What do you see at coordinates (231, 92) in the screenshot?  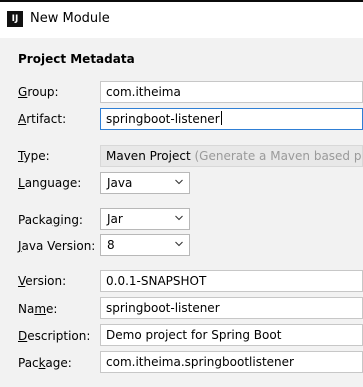 I see `group-input: com.itheima` at bounding box center [231, 92].